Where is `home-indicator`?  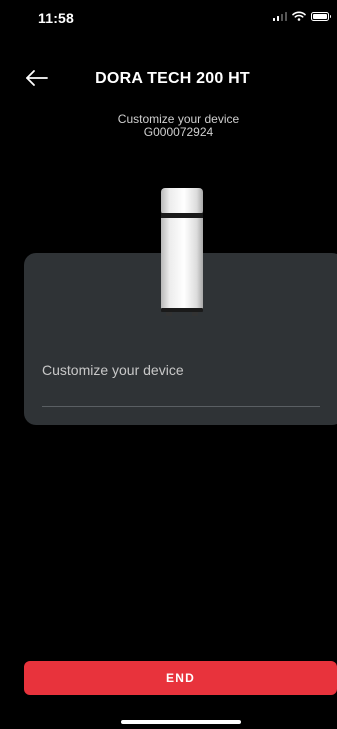 home-indicator is located at coordinates (181, 722).